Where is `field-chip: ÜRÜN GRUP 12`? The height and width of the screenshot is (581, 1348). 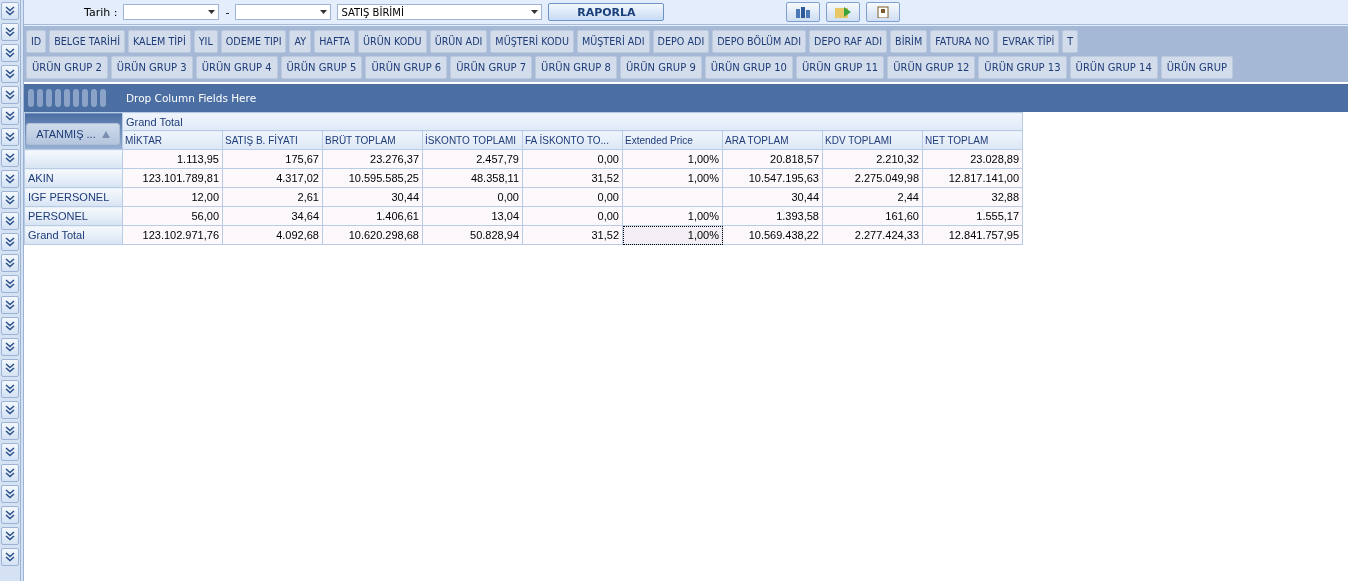
field-chip: ÜRÜN GRUP 12 is located at coordinates (931, 67).